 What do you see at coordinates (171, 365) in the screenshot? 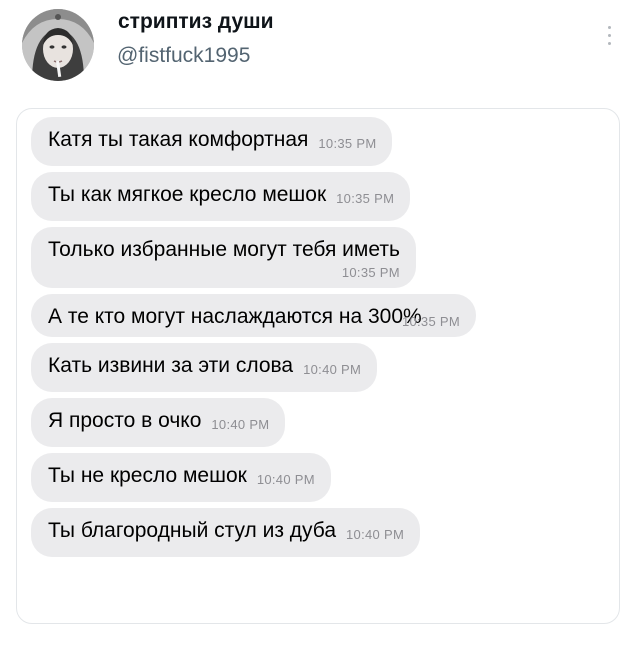
I see `message-text: Кать извини за эти слова` at bounding box center [171, 365].